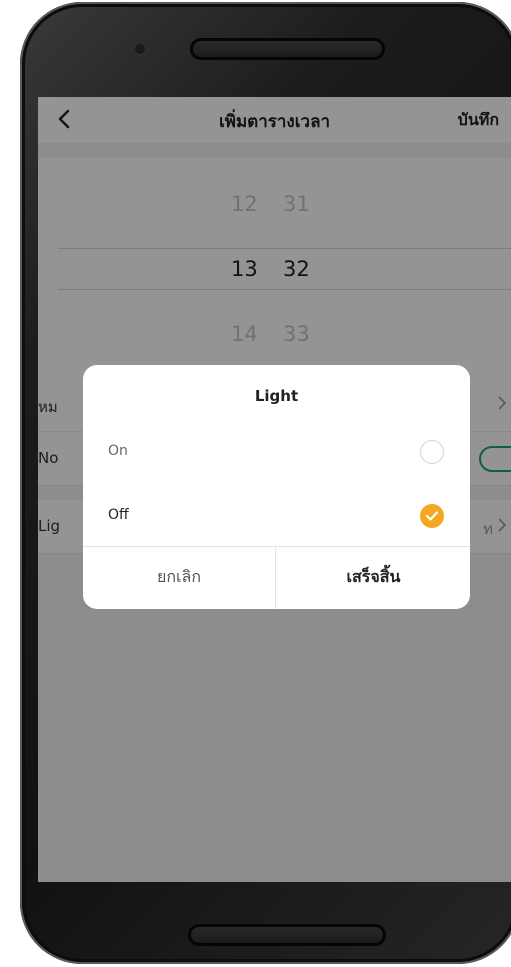 This screenshot has width=511, height=967. I want to click on radio-checked-icon, so click(432, 516).